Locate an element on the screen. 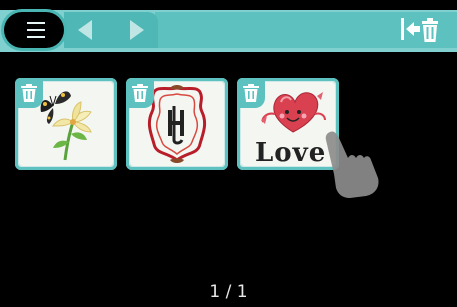 Image resolution: width=457 pixels, height=307 pixels. delete-all-icon is located at coordinates (419, 30).